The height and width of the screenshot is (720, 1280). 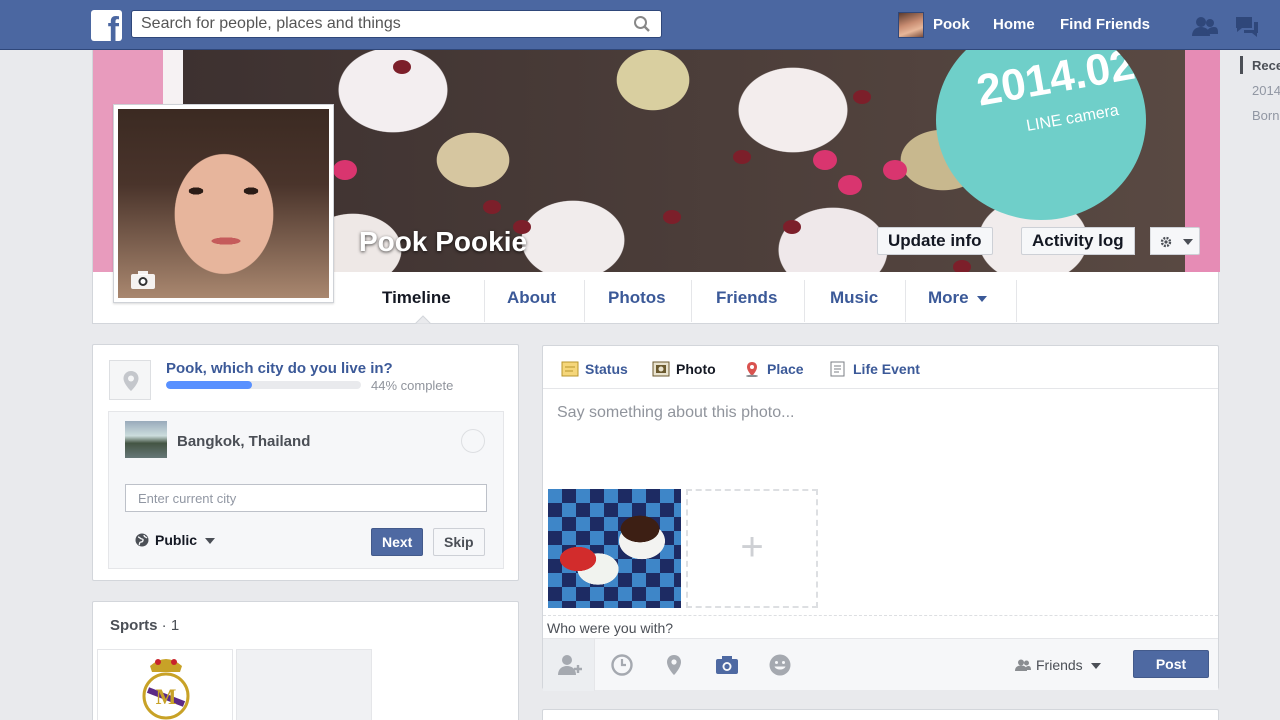 I want to click on add-more-photos-button: +, so click(x=752, y=548).